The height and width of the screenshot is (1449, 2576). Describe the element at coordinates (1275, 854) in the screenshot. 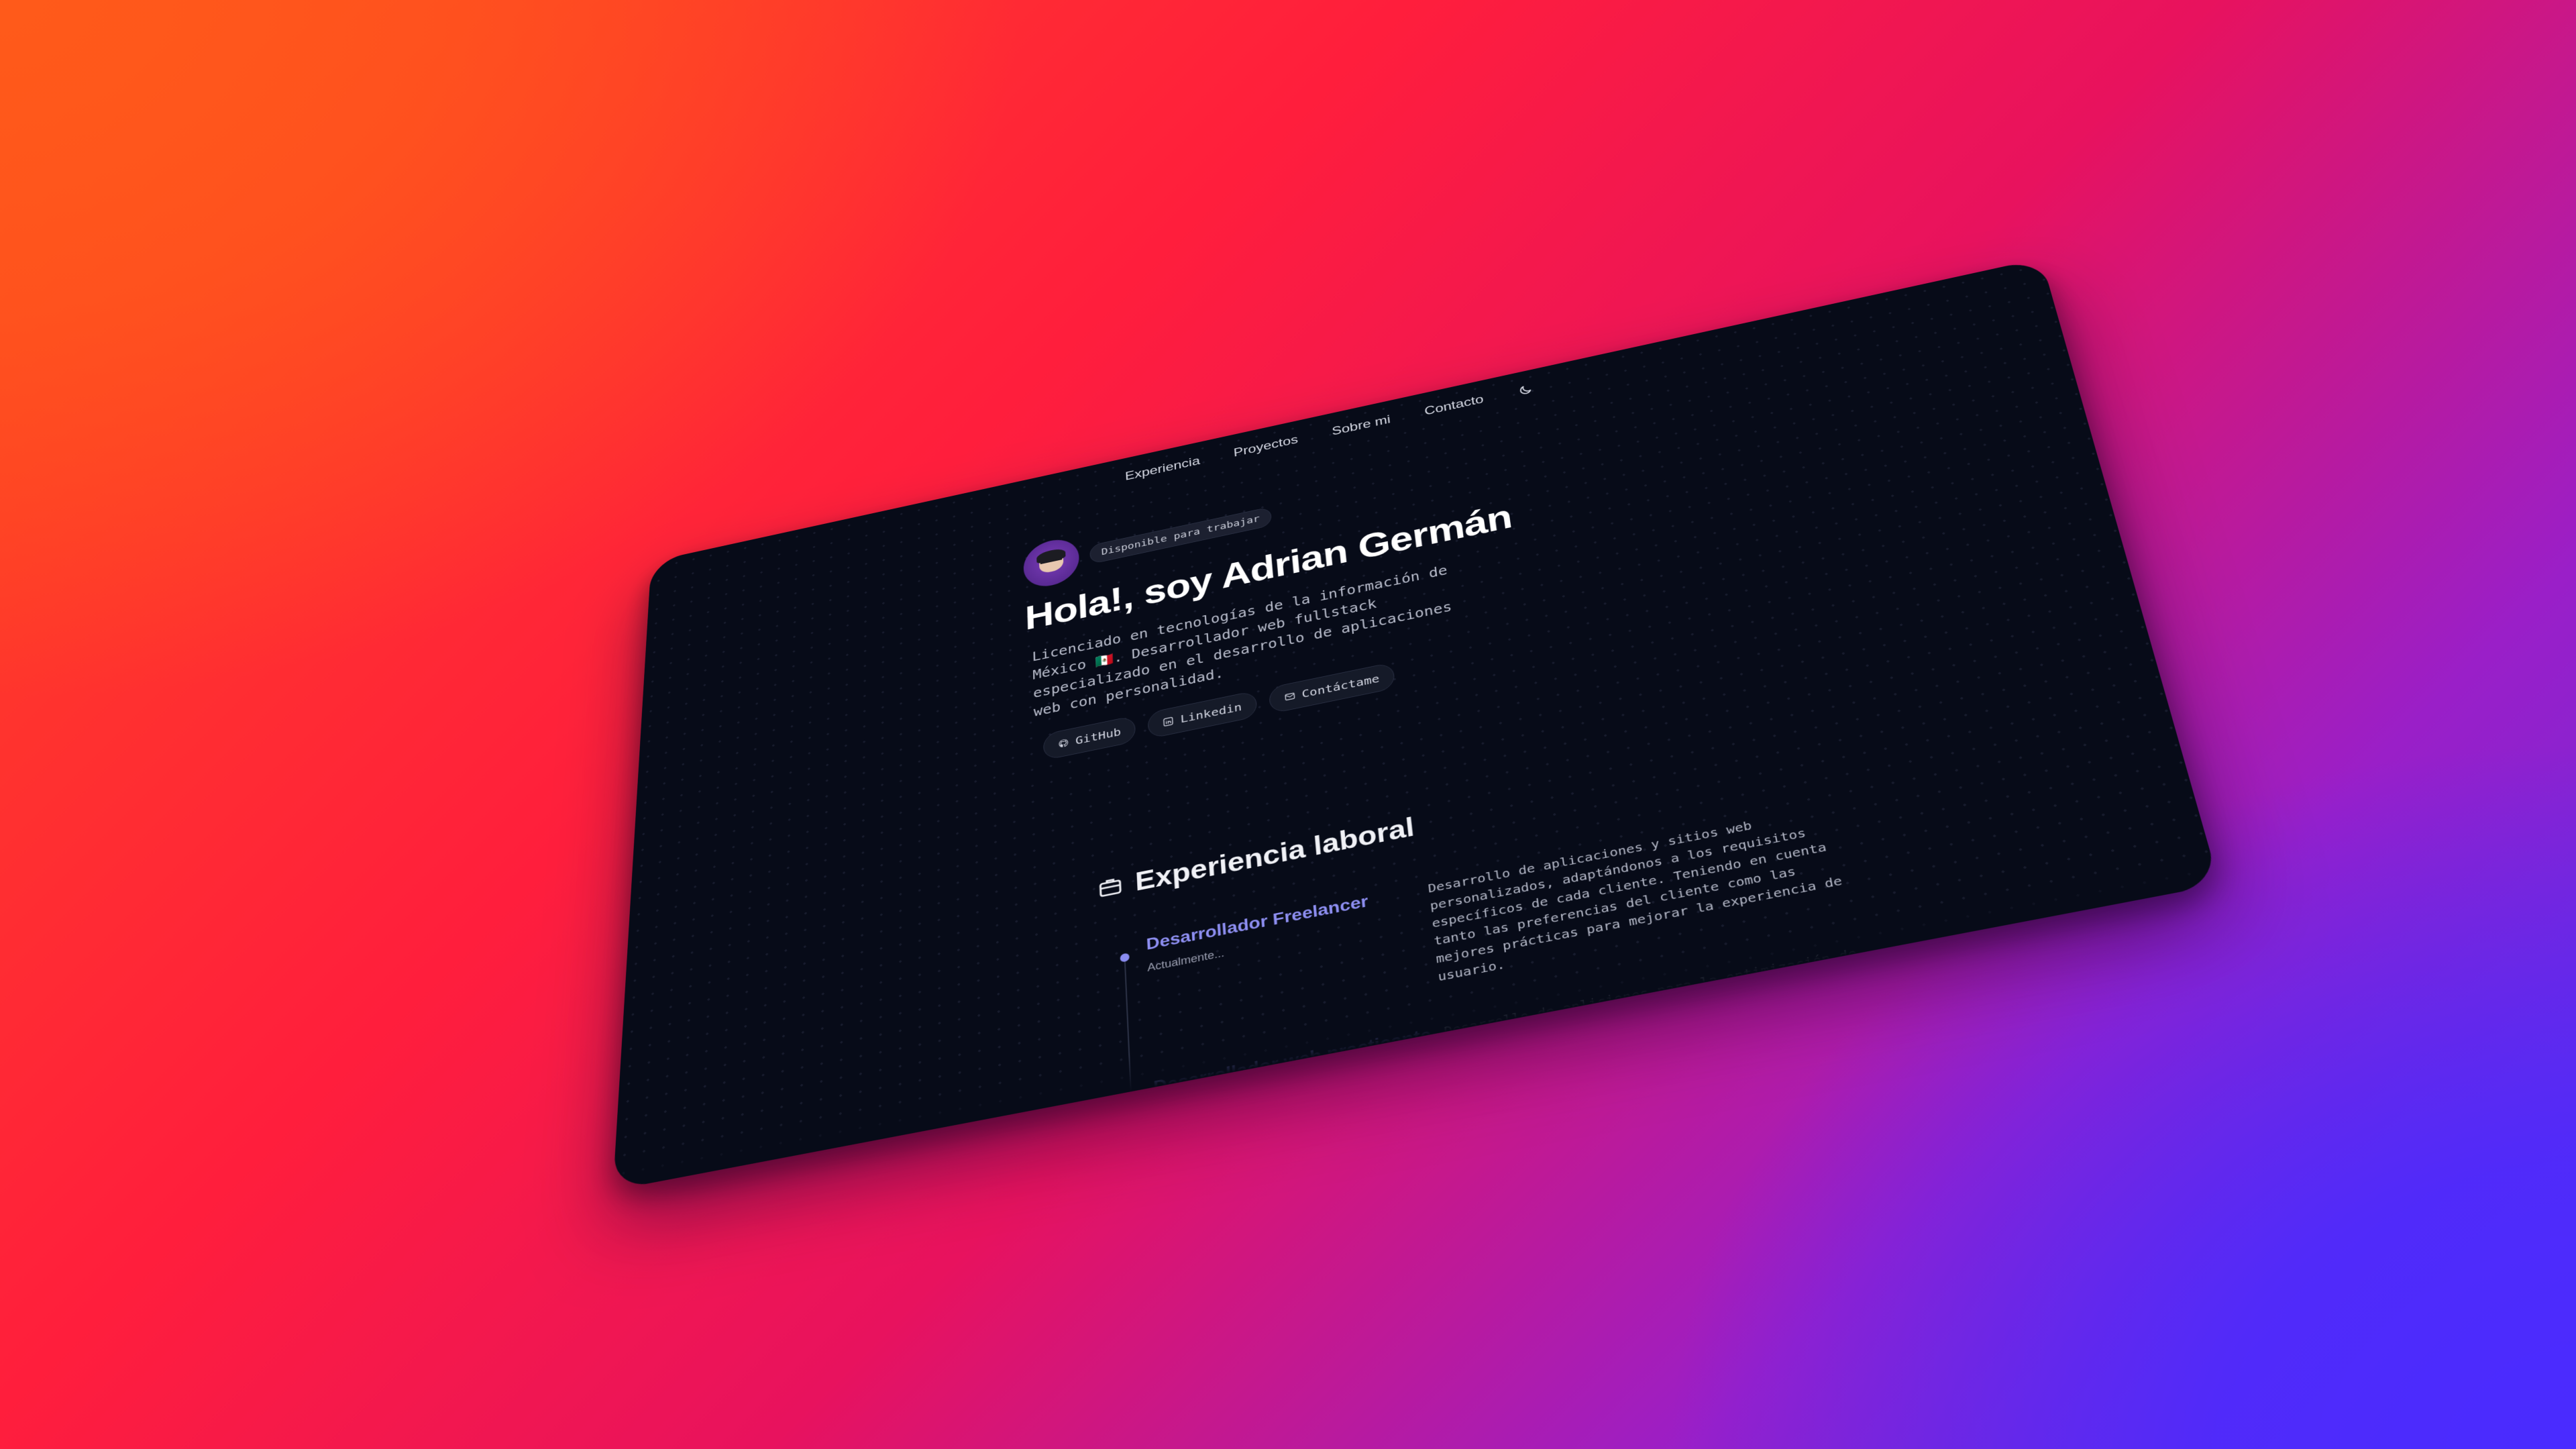

I see `experience-title: Experiencia laboral` at that location.